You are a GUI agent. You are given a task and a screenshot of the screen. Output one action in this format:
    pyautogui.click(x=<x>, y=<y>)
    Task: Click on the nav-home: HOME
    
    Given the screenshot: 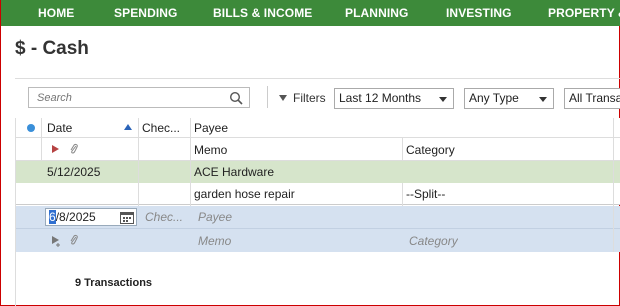 What is the action you would take?
    pyautogui.click(x=56, y=13)
    